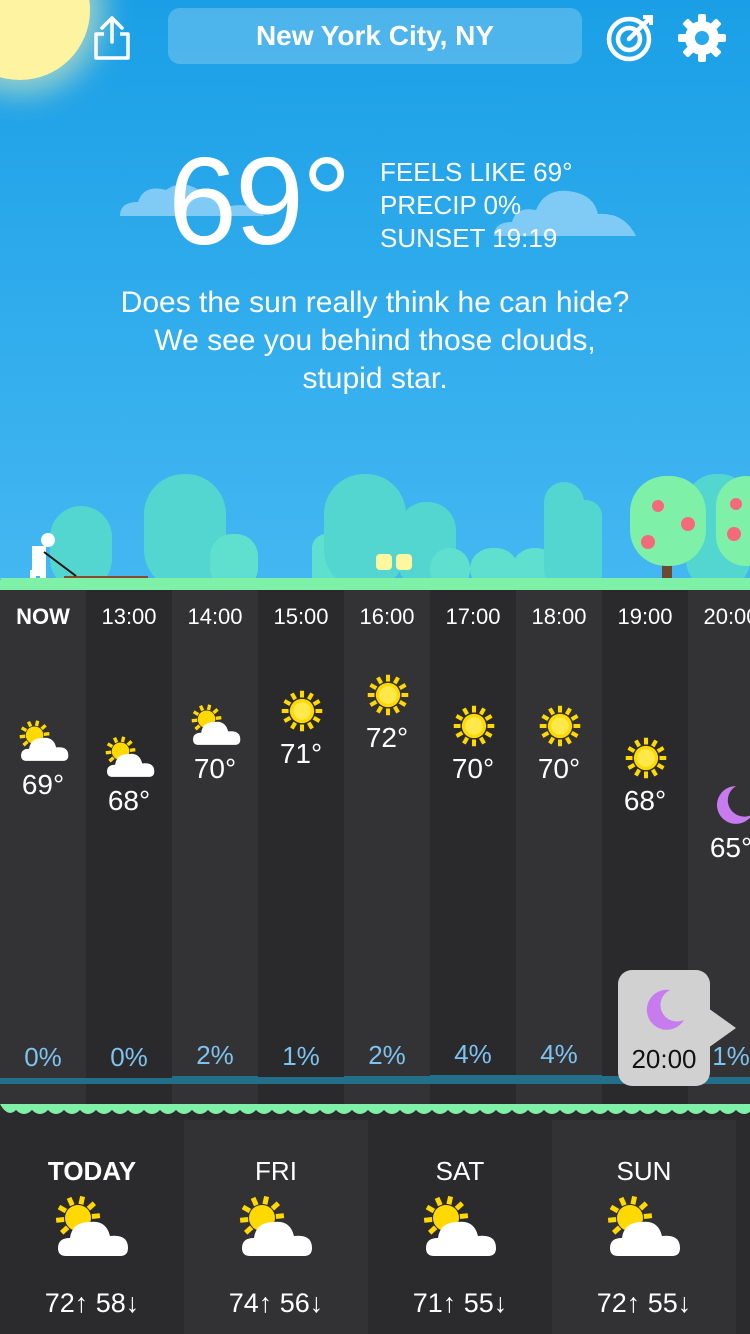  I want to click on sunset-label: SUNSET 19:19, so click(469, 238).